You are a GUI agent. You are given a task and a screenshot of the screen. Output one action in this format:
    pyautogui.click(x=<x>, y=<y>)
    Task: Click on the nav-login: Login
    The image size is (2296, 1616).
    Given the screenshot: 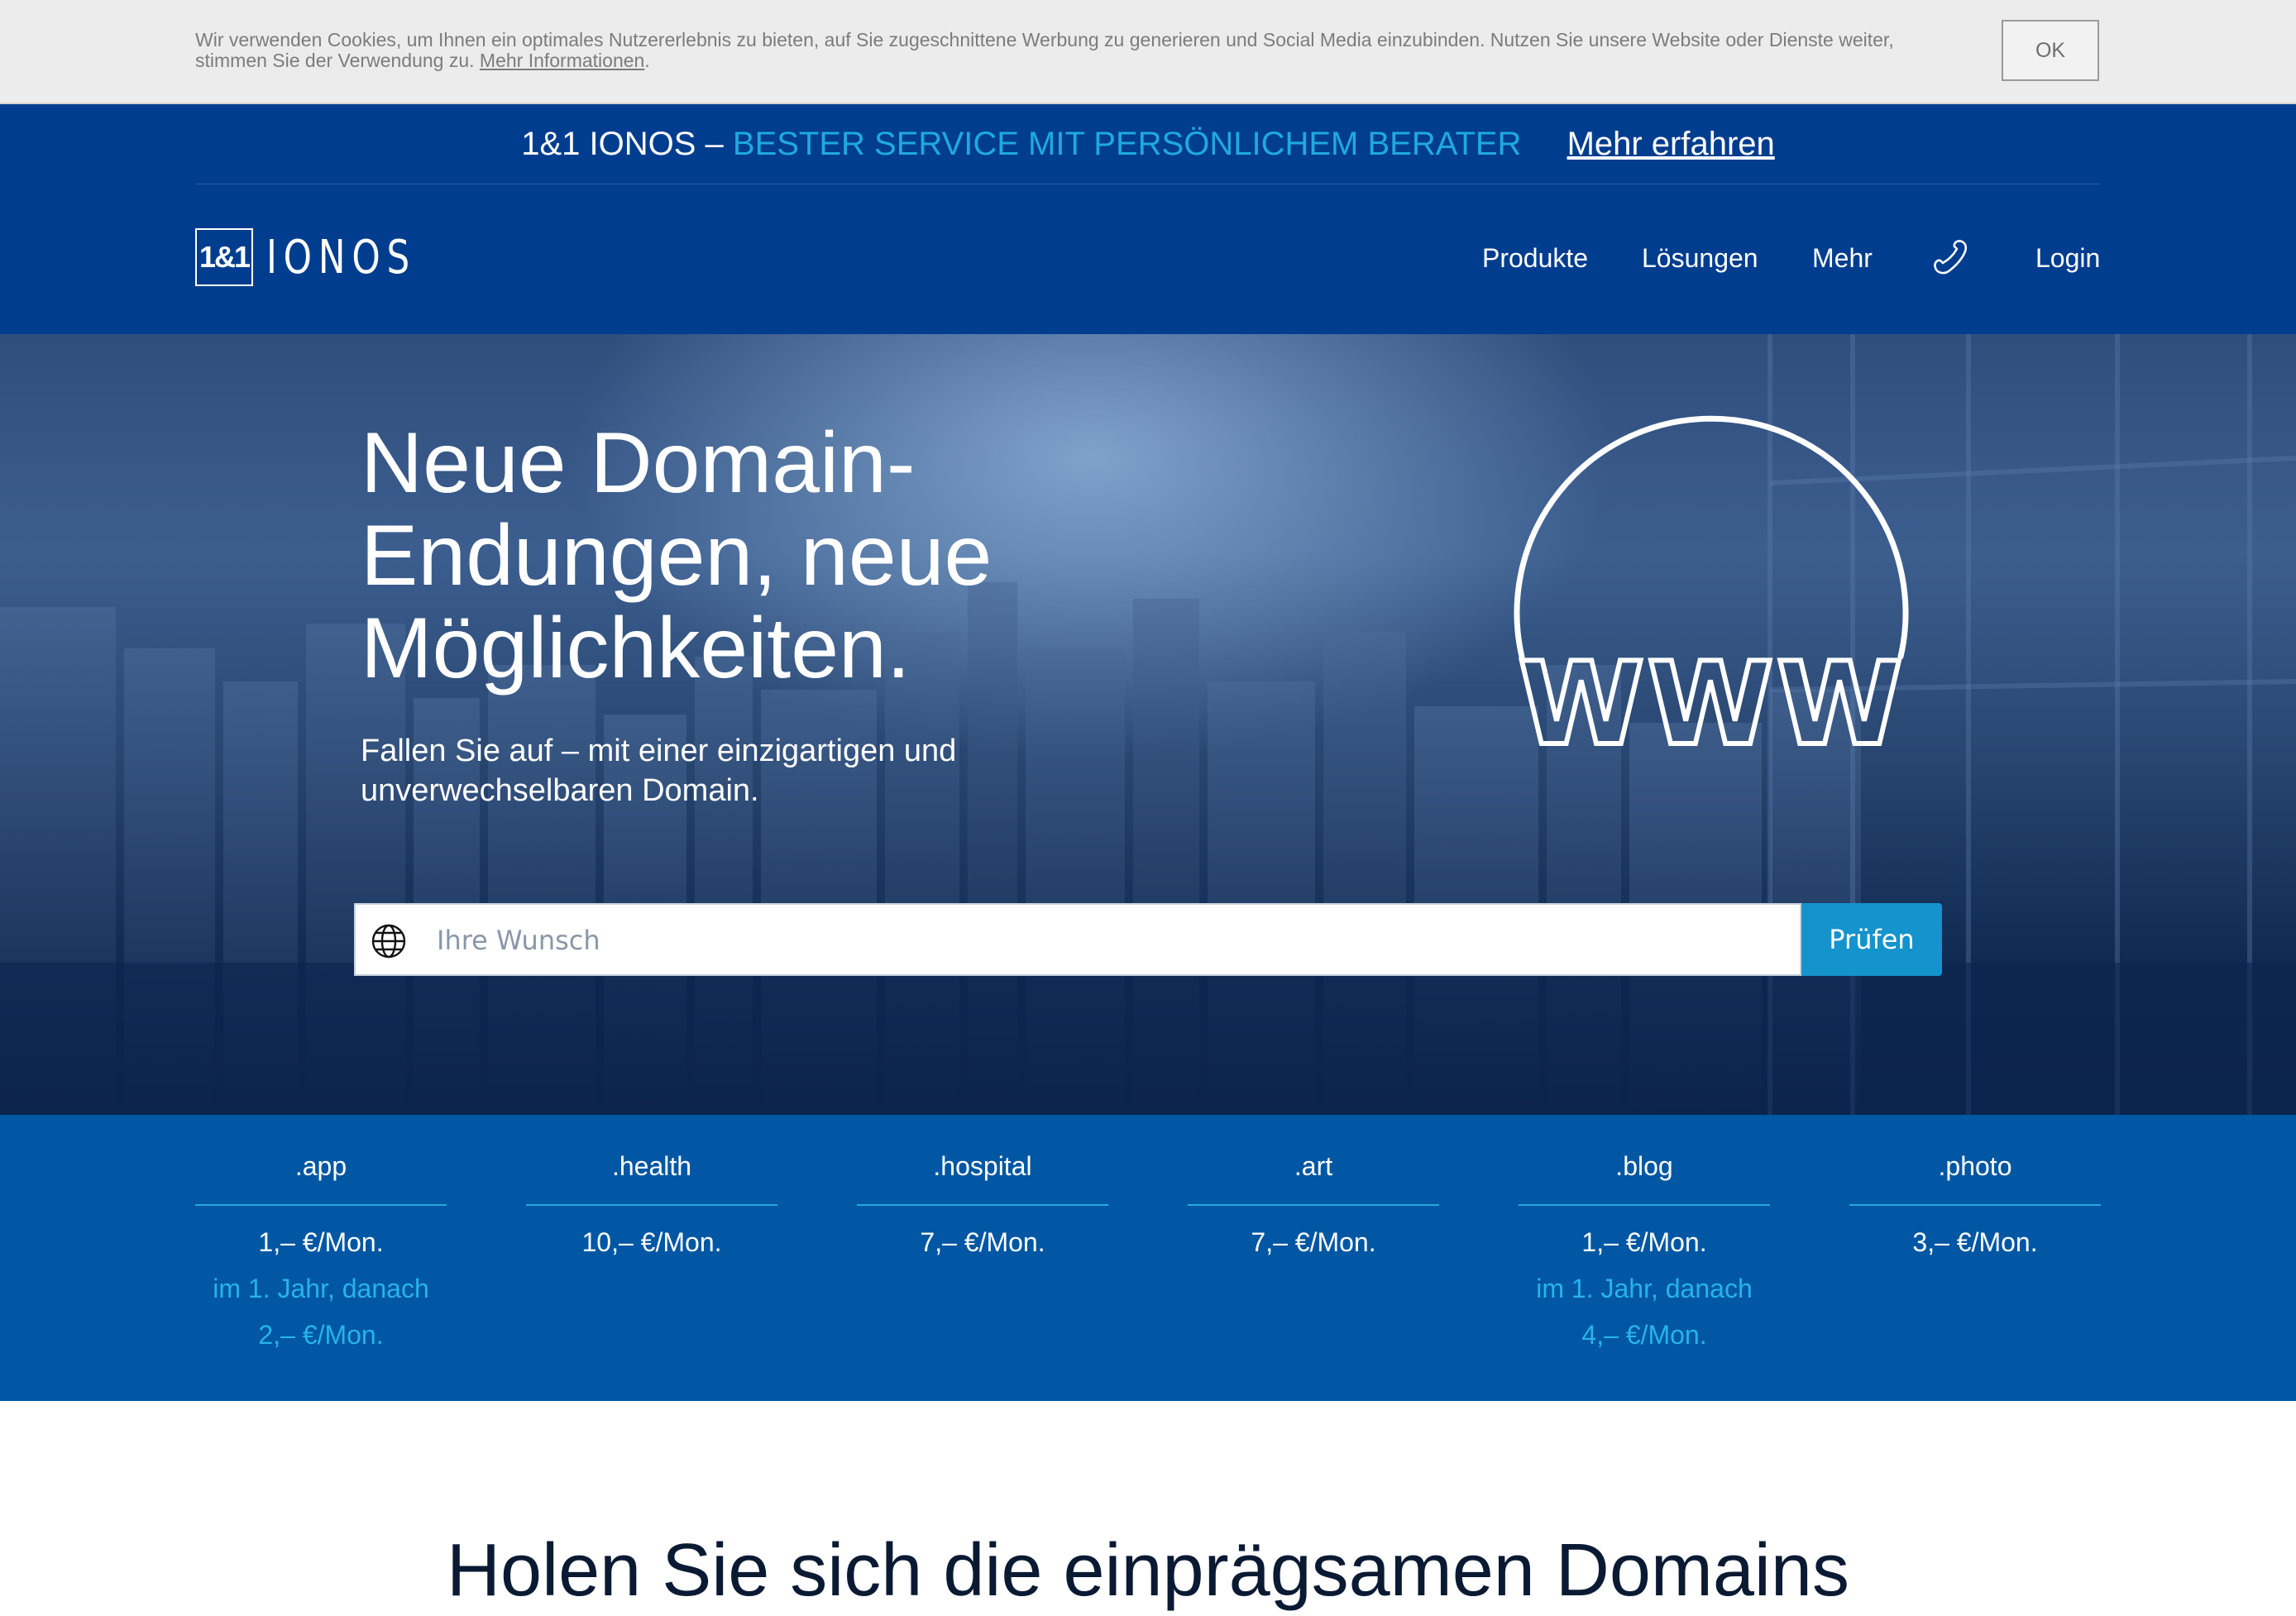 What is the action you would take?
    pyautogui.click(x=2067, y=258)
    